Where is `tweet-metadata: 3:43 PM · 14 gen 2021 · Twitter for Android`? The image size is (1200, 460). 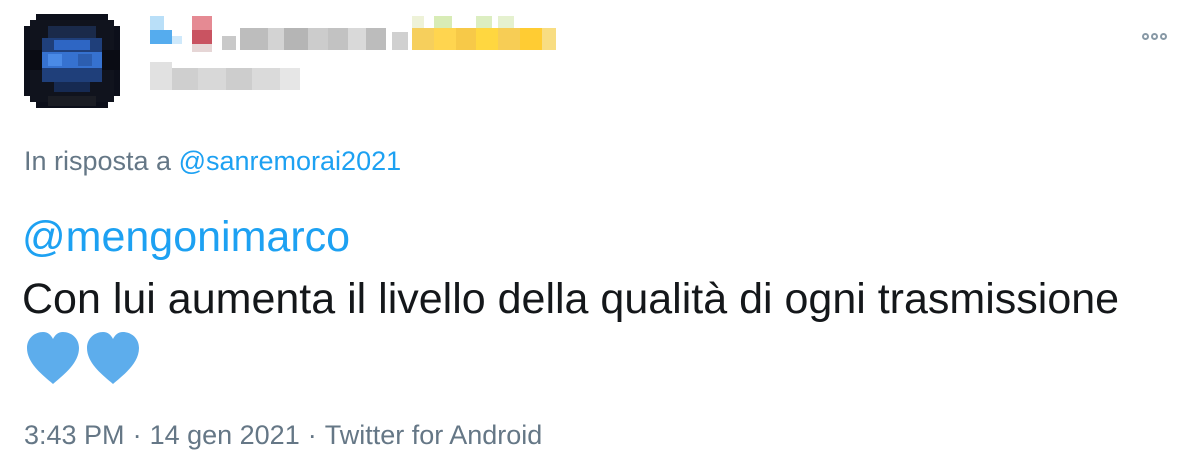 tweet-metadata: 3:43 PM · 14 gen 2021 · Twitter for Android is located at coordinates (283, 435).